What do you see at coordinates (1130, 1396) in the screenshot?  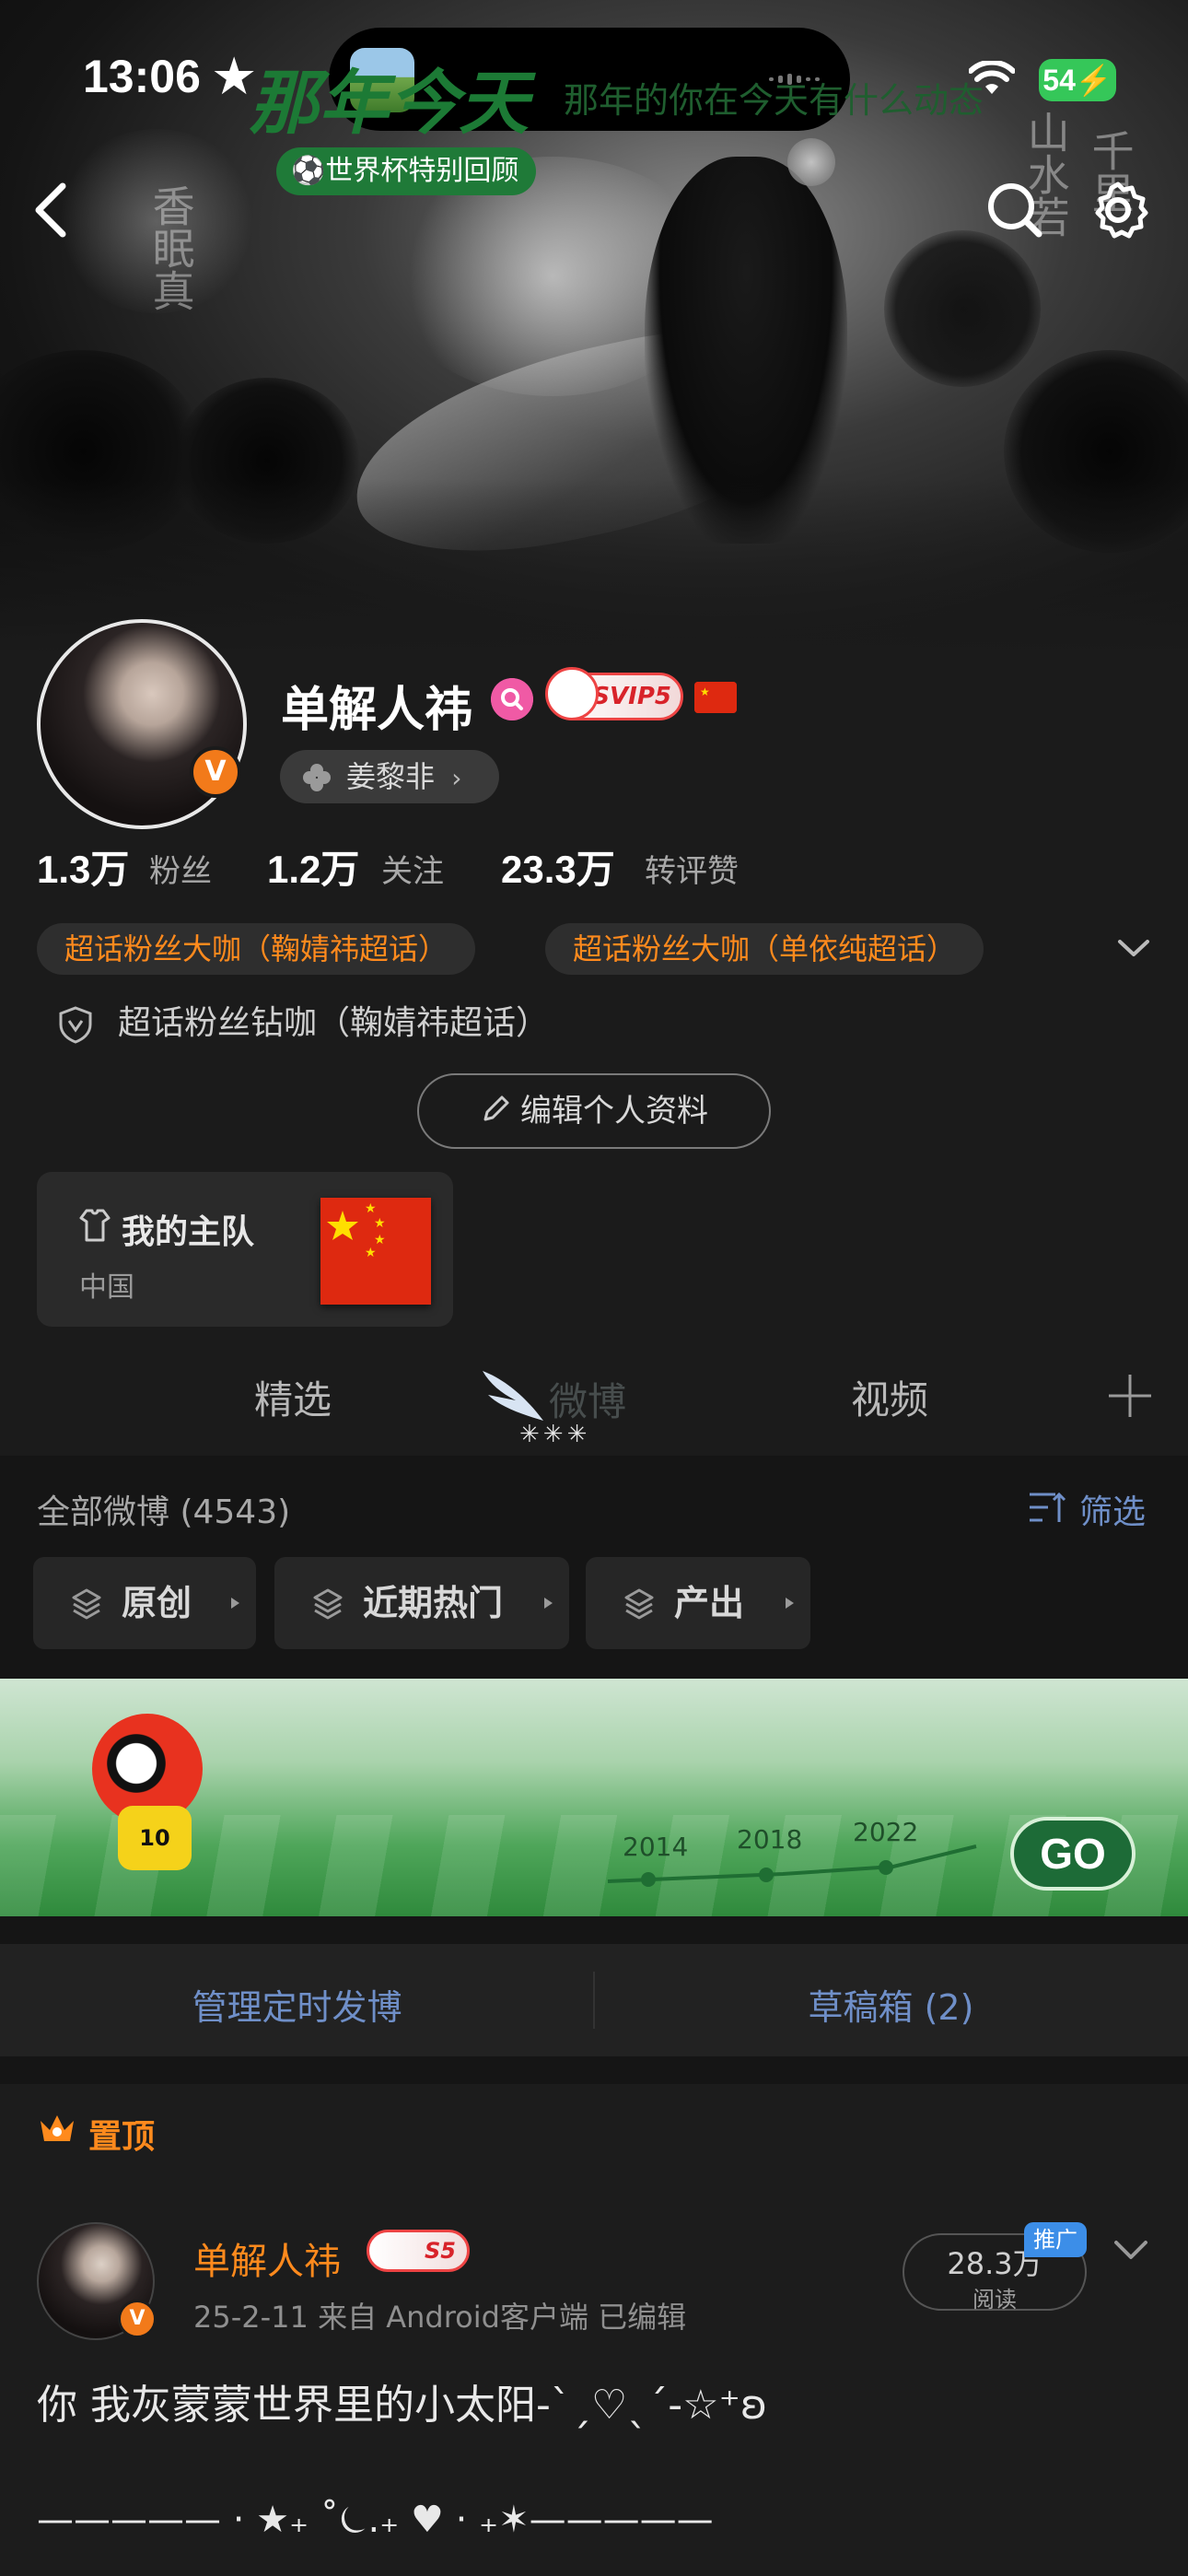 I see `add-tab-icon` at bounding box center [1130, 1396].